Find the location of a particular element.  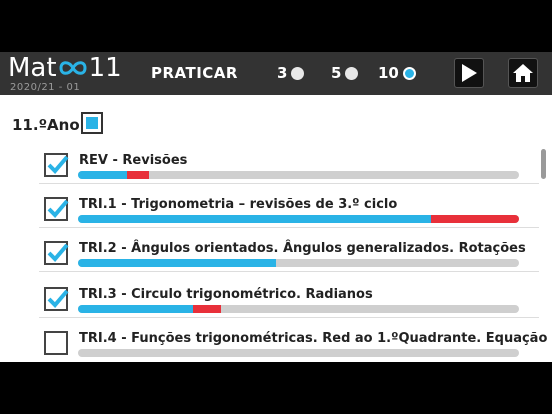

bottom-bar is located at coordinates (276, 388).